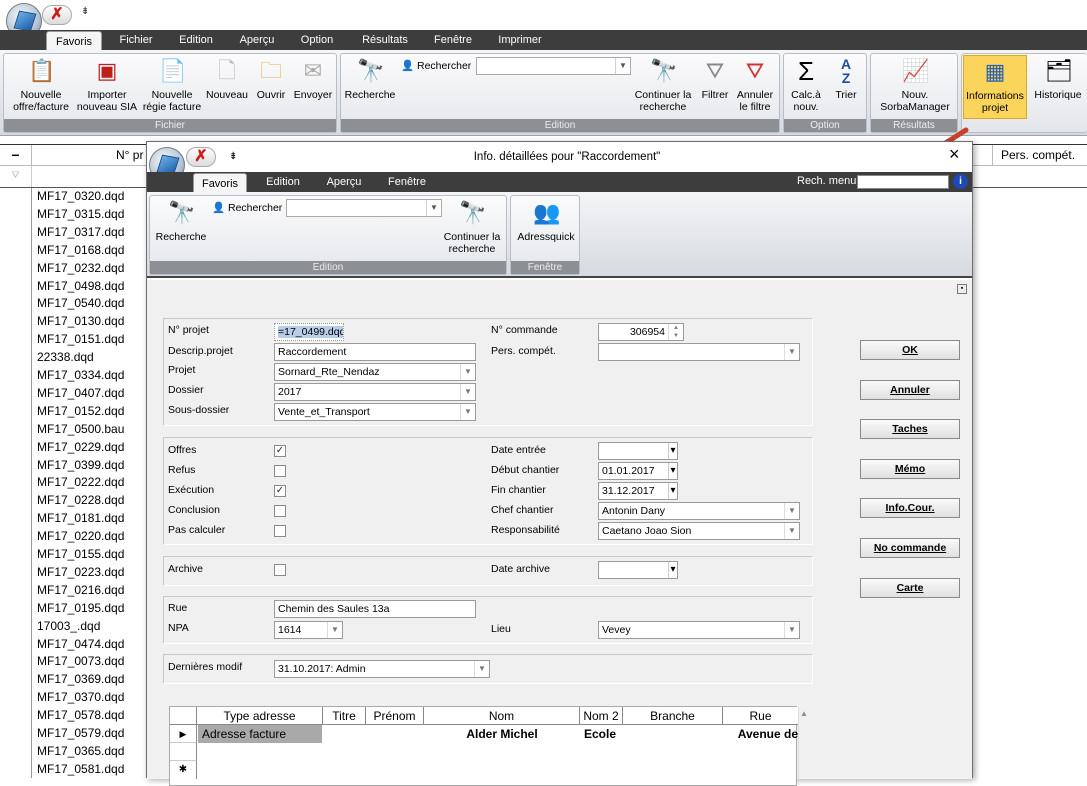 This screenshot has height=786, width=1087. Describe the element at coordinates (80, 697) in the screenshot. I see `list-item: MF17_0370.dqd` at that location.